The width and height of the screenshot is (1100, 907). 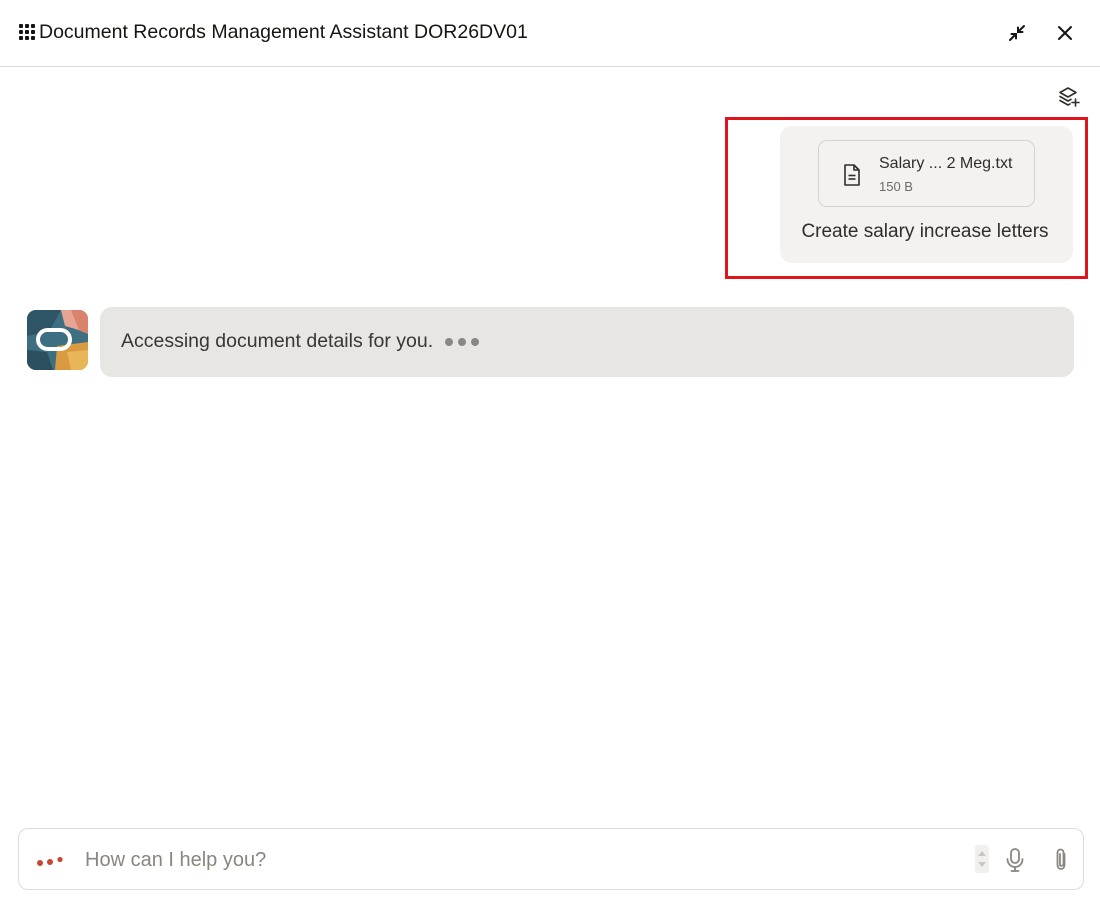 I want to click on assistant-message-bubble: Accessing document details for you., so click(x=587, y=342).